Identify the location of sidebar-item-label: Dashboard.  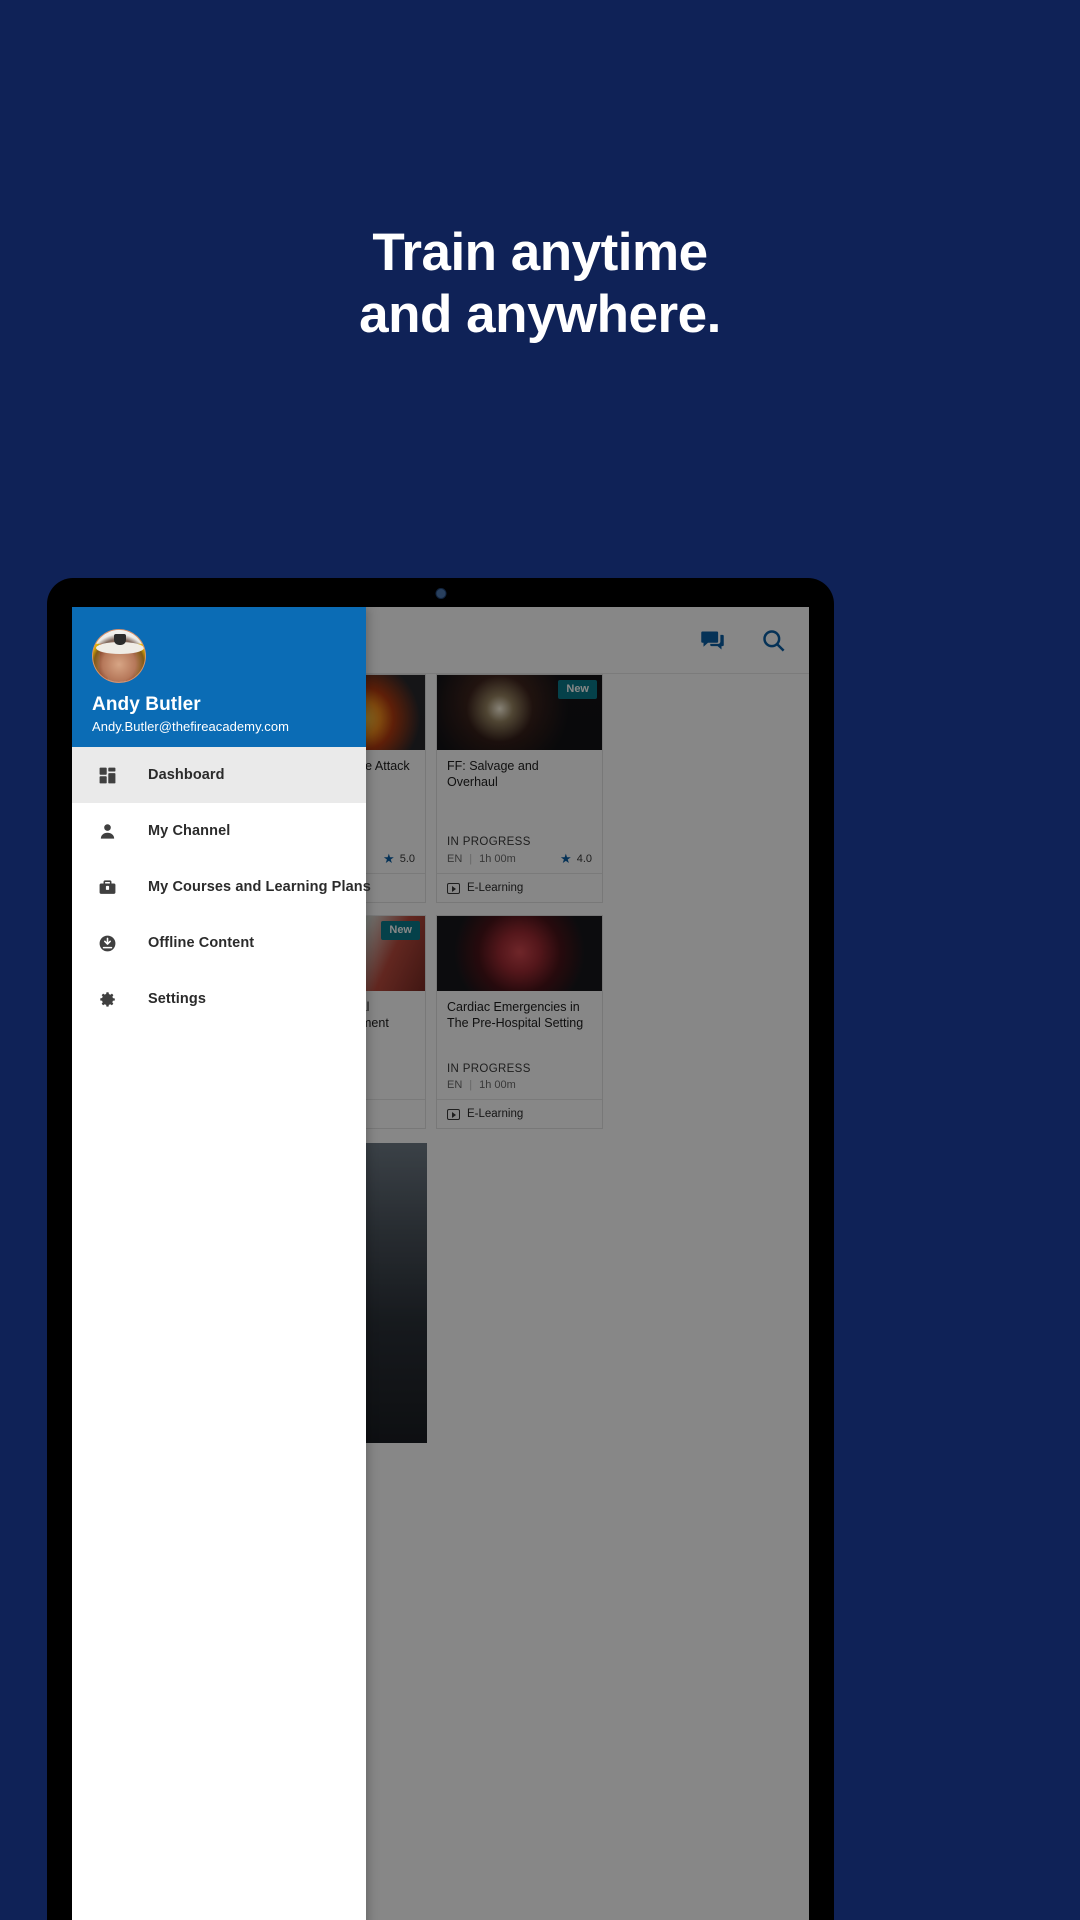
(186, 775).